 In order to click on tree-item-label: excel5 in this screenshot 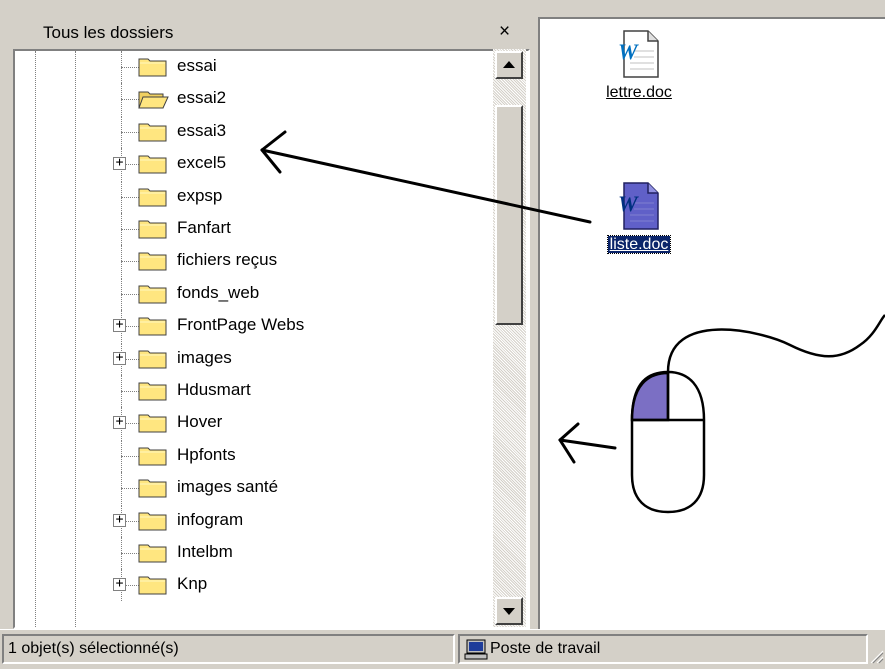, I will do `click(201, 163)`.